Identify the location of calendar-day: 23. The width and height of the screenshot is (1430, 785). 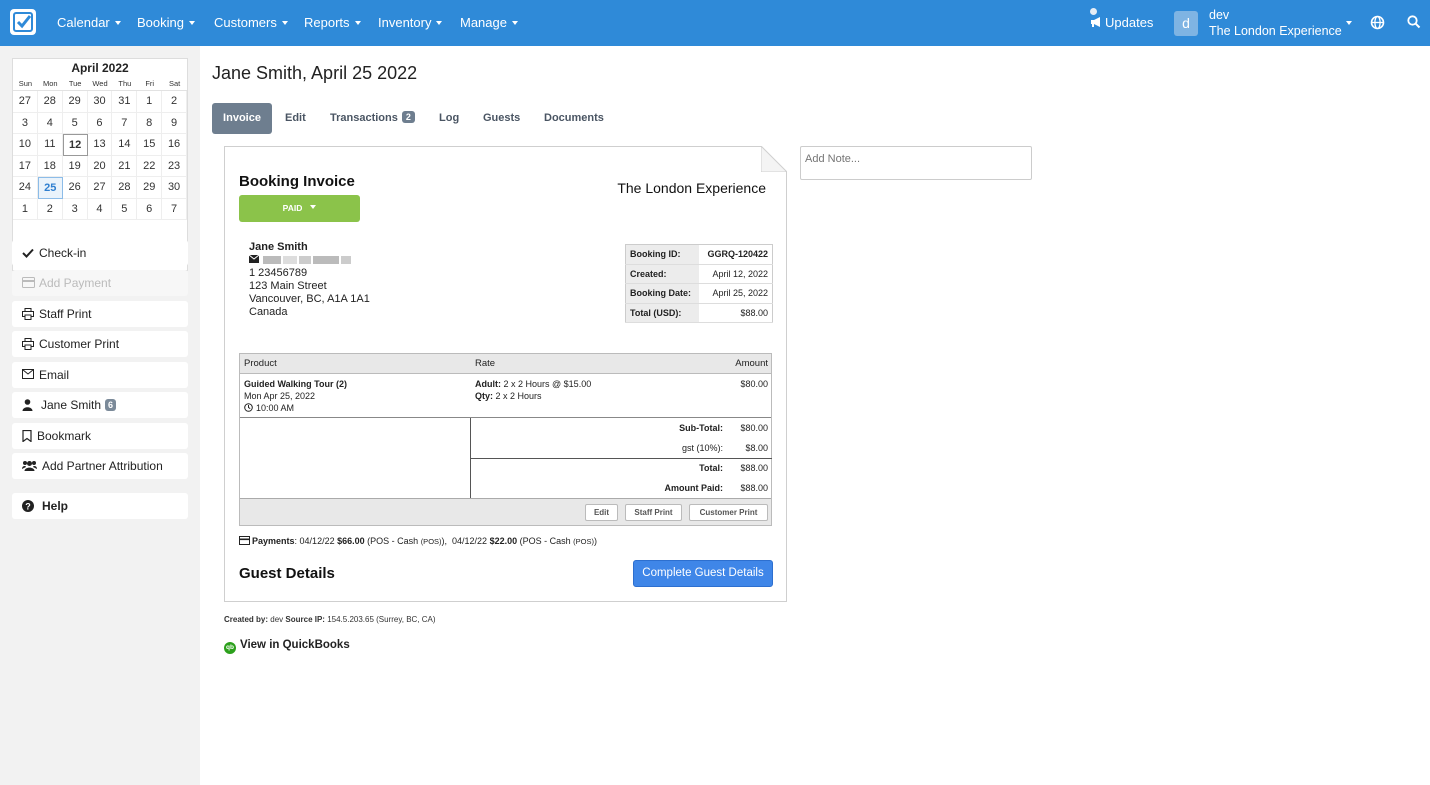
(174, 166).